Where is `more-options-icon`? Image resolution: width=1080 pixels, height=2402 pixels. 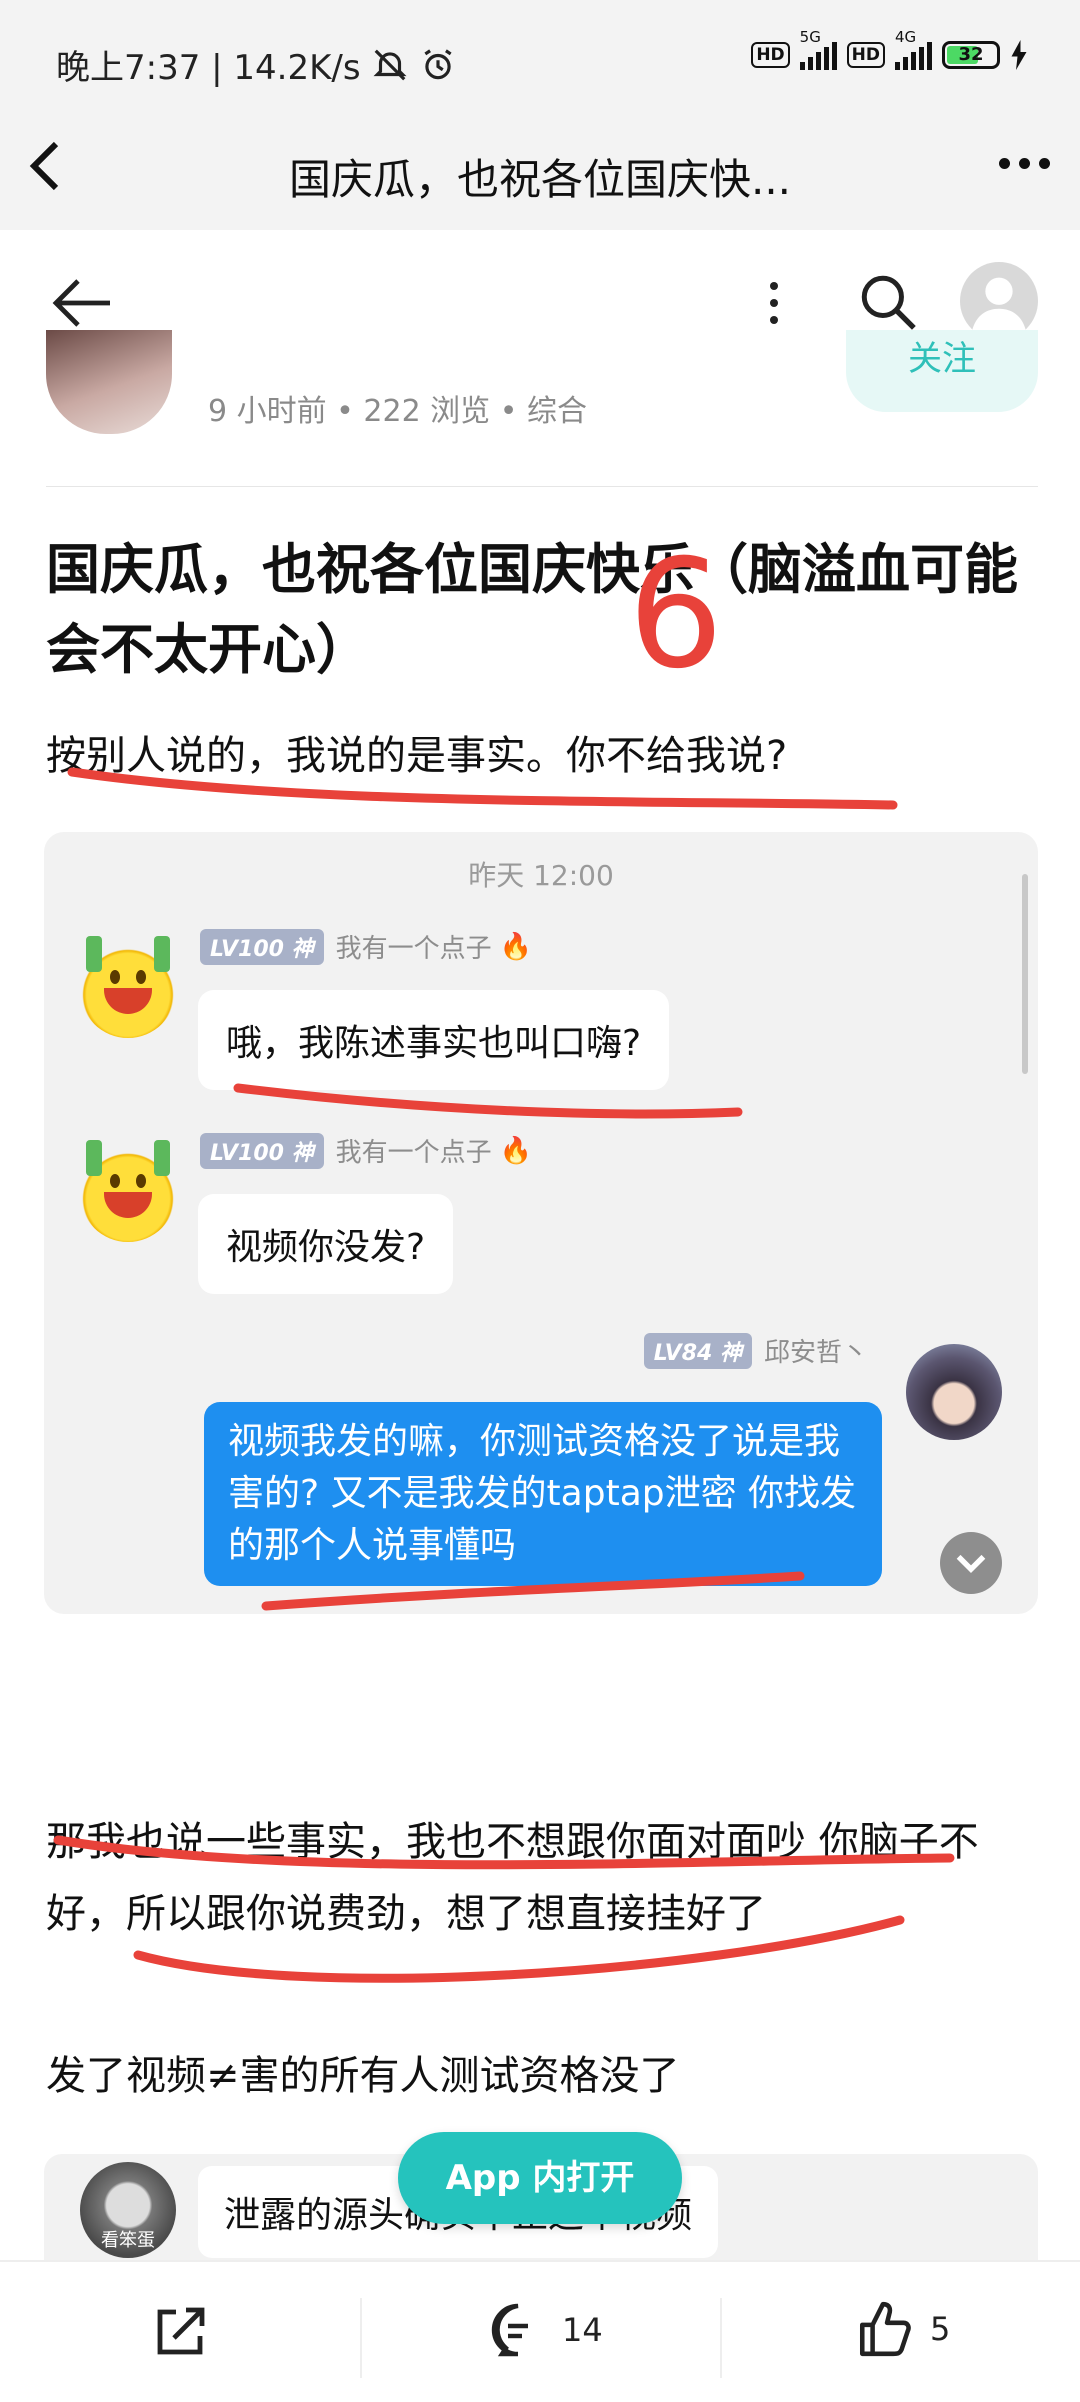 more-options-icon is located at coordinates (1024, 163).